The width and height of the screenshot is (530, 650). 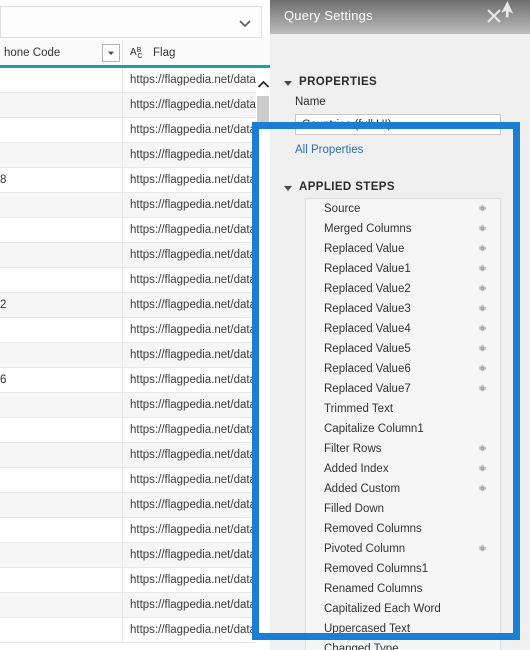 I want to click on column-header-flag: ABC Flag, so click(x=196, y=53).